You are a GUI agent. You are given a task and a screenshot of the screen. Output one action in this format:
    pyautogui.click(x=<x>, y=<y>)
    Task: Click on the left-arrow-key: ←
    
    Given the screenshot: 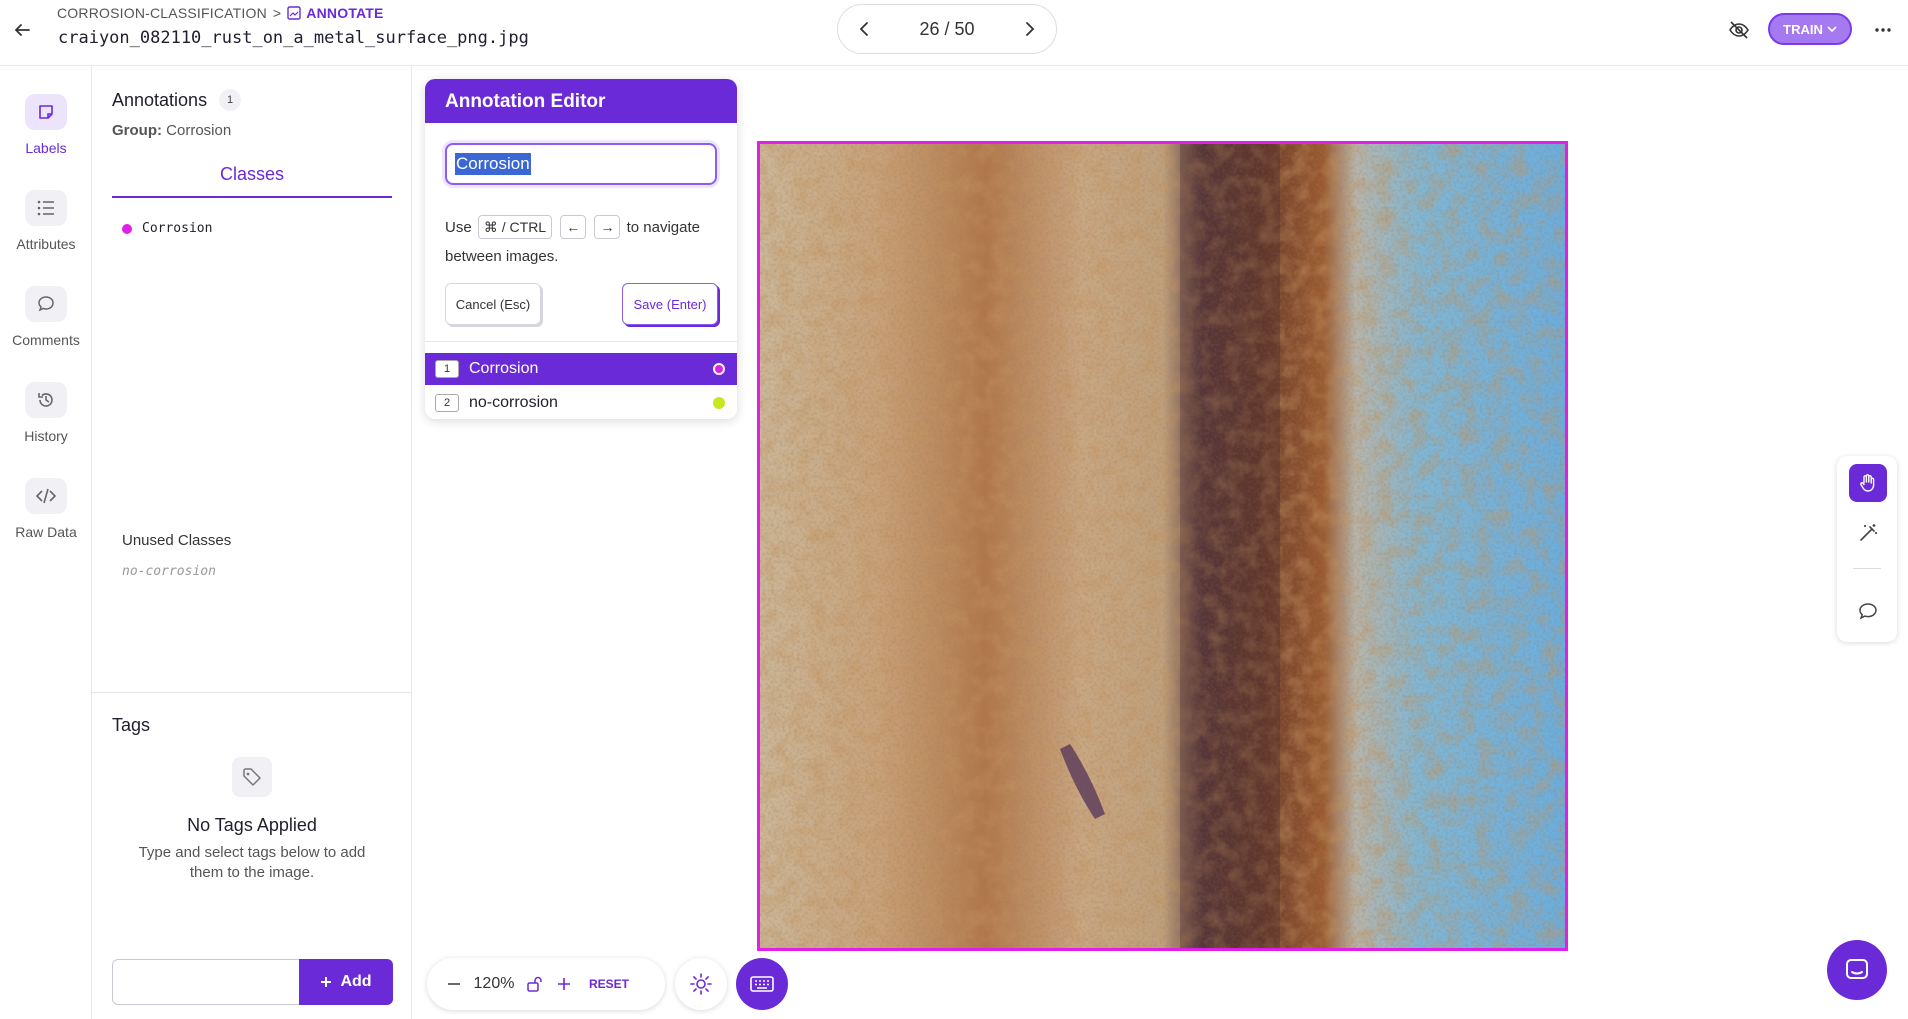 What is the action you would take?
    pyautogui.click(x=573, y=227)
    